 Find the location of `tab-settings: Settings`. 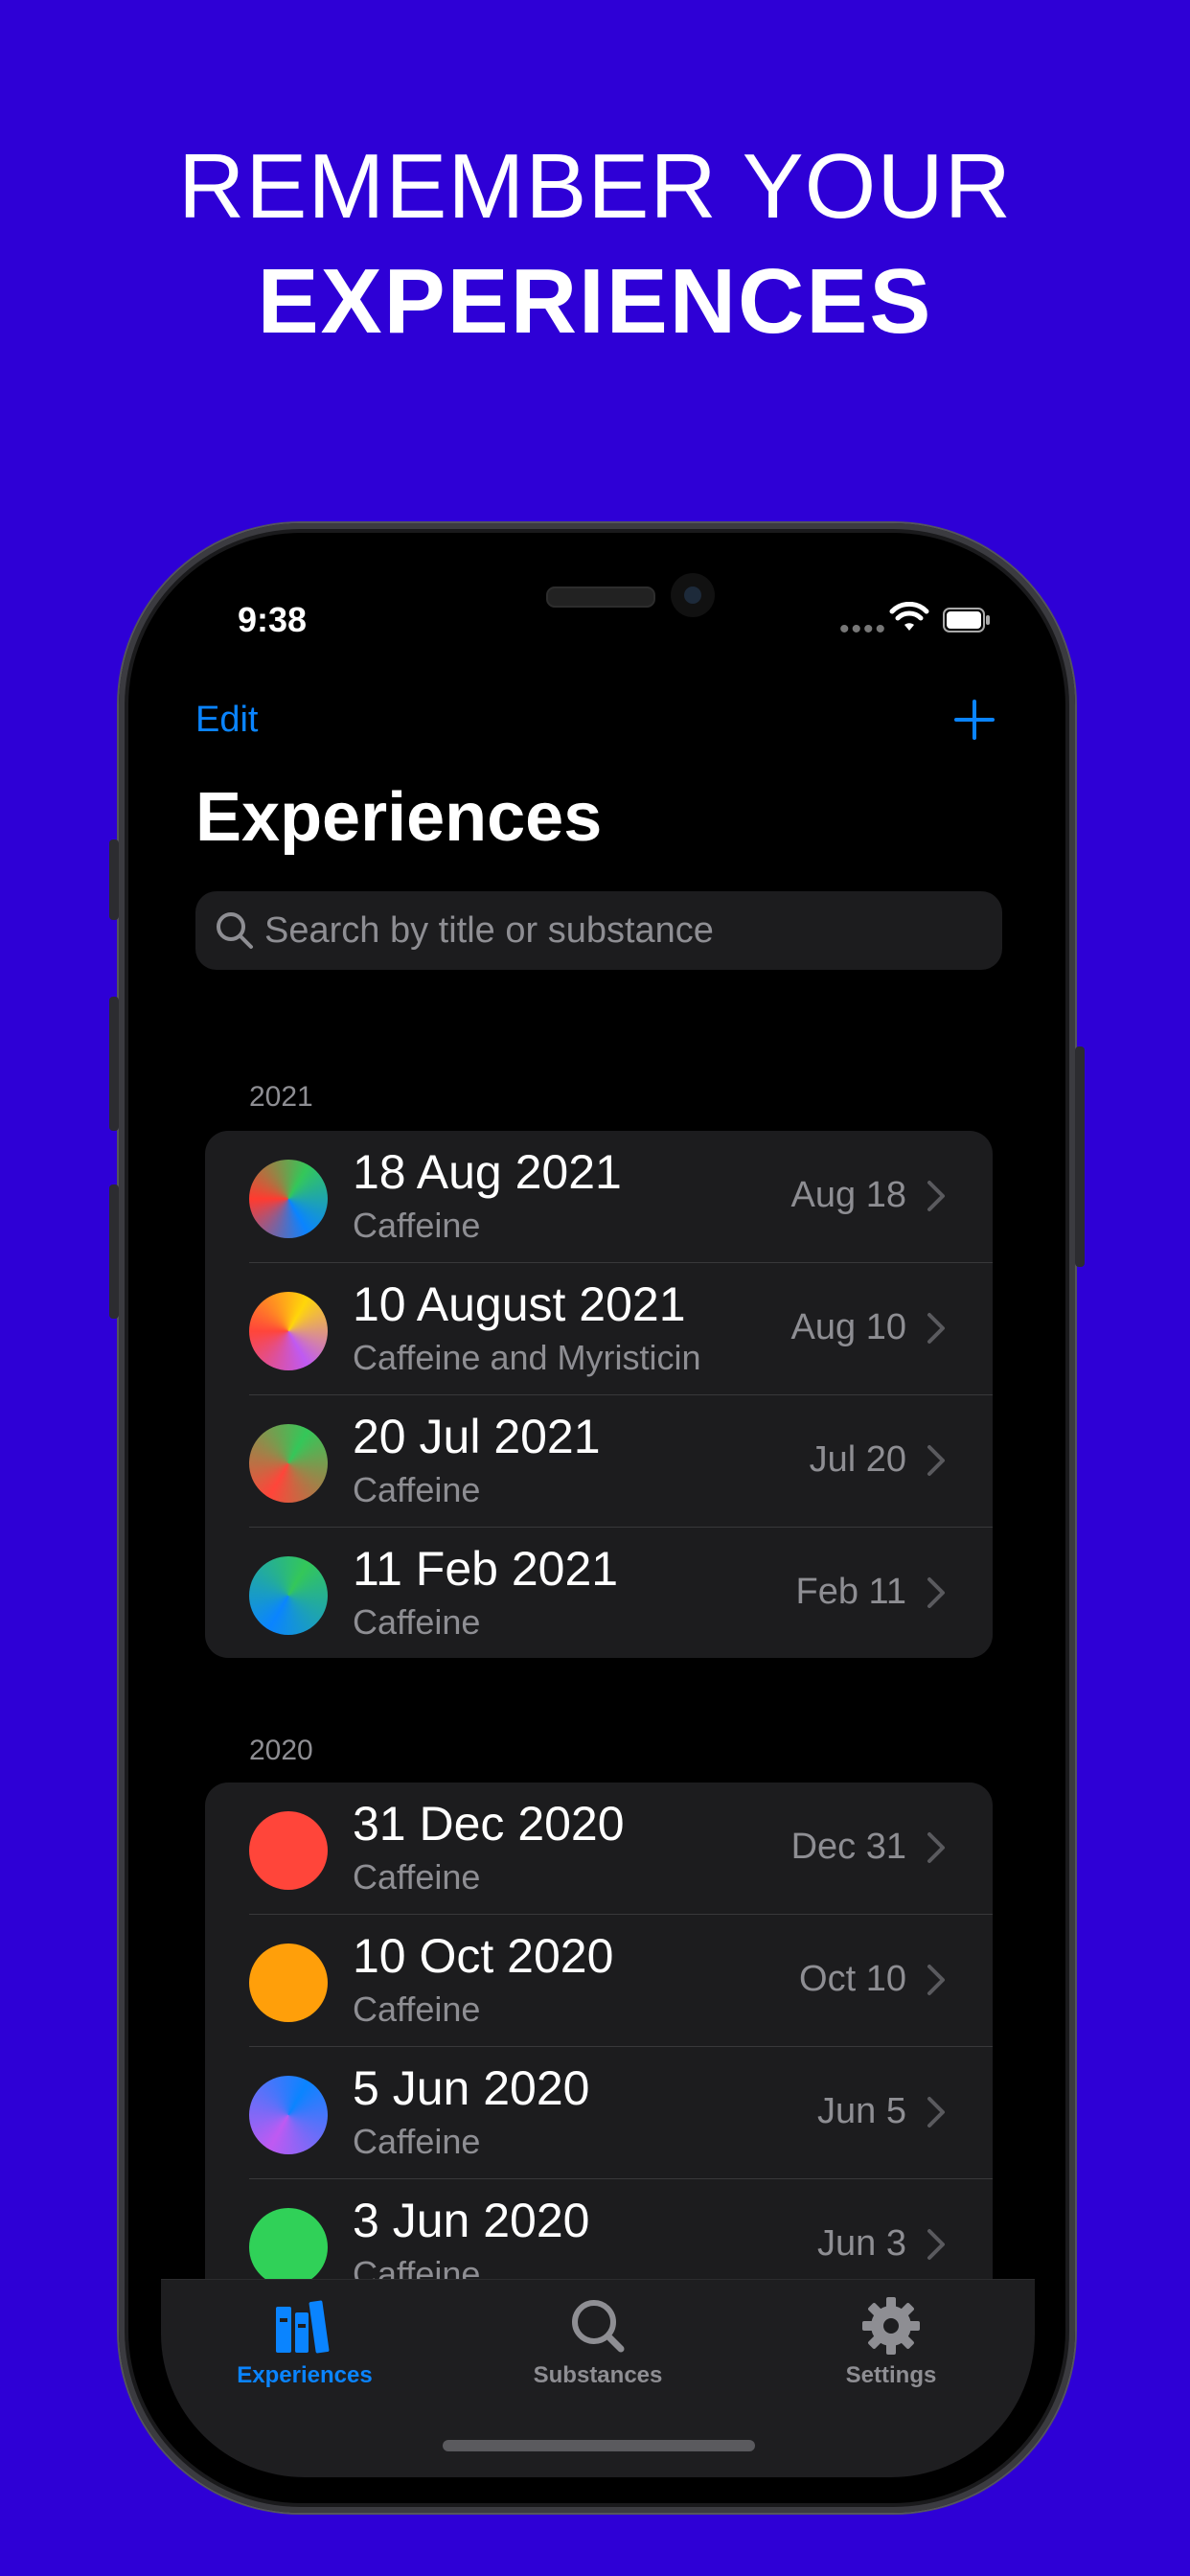

tab-settings: Settings is located at coordinates (891, 2341).